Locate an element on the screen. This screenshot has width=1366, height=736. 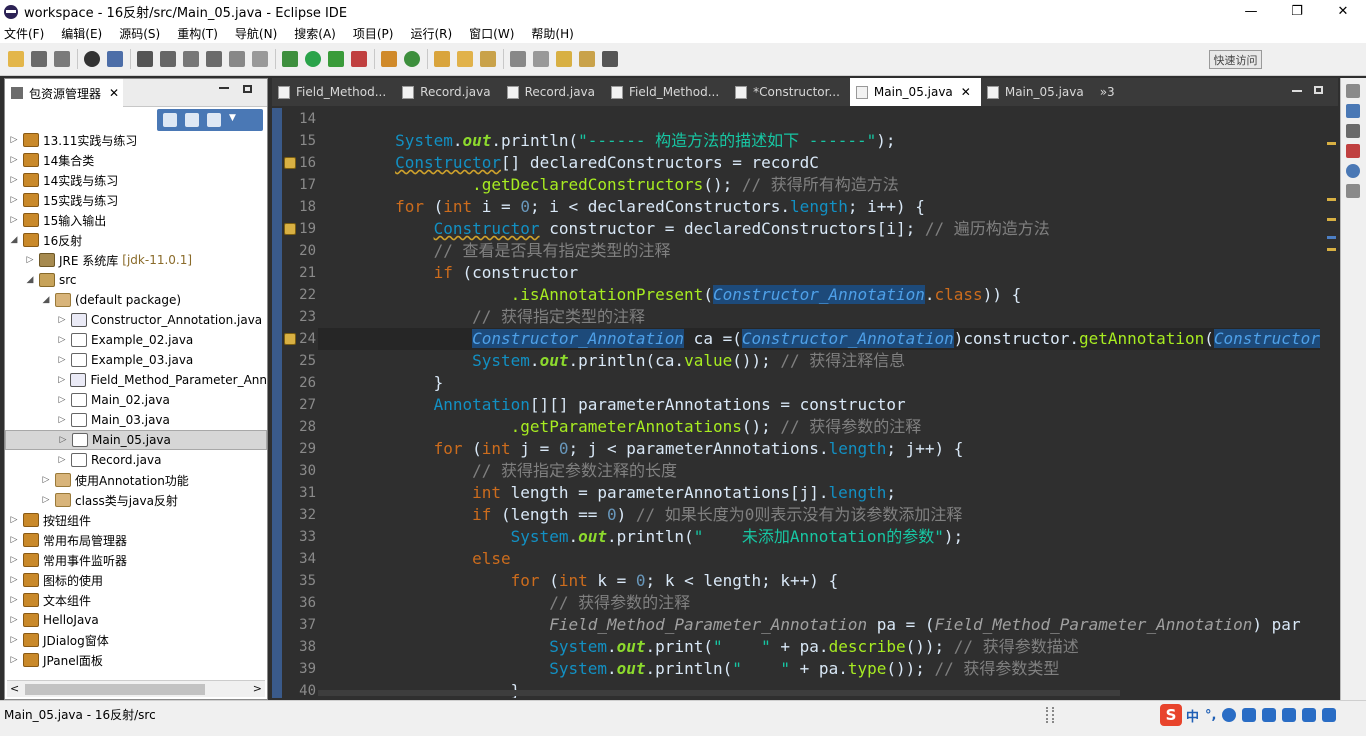
external-tools-icon is located at coordinates (359, 59).